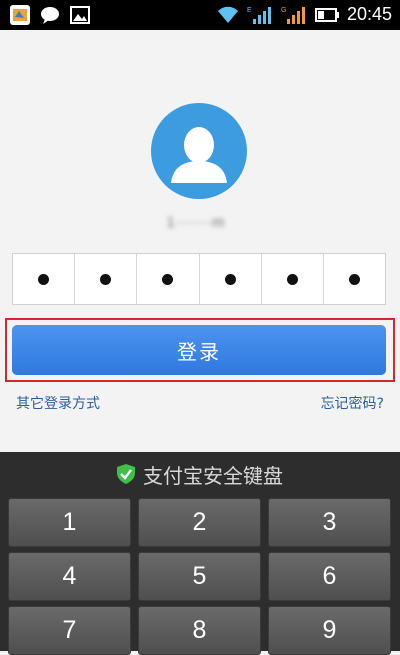 The width and height of the screenshot is (400, 655). What do you see at coordinates (69, 522) in the screenshot?
I see `key-1: 1` at bounding box center [69, 522].